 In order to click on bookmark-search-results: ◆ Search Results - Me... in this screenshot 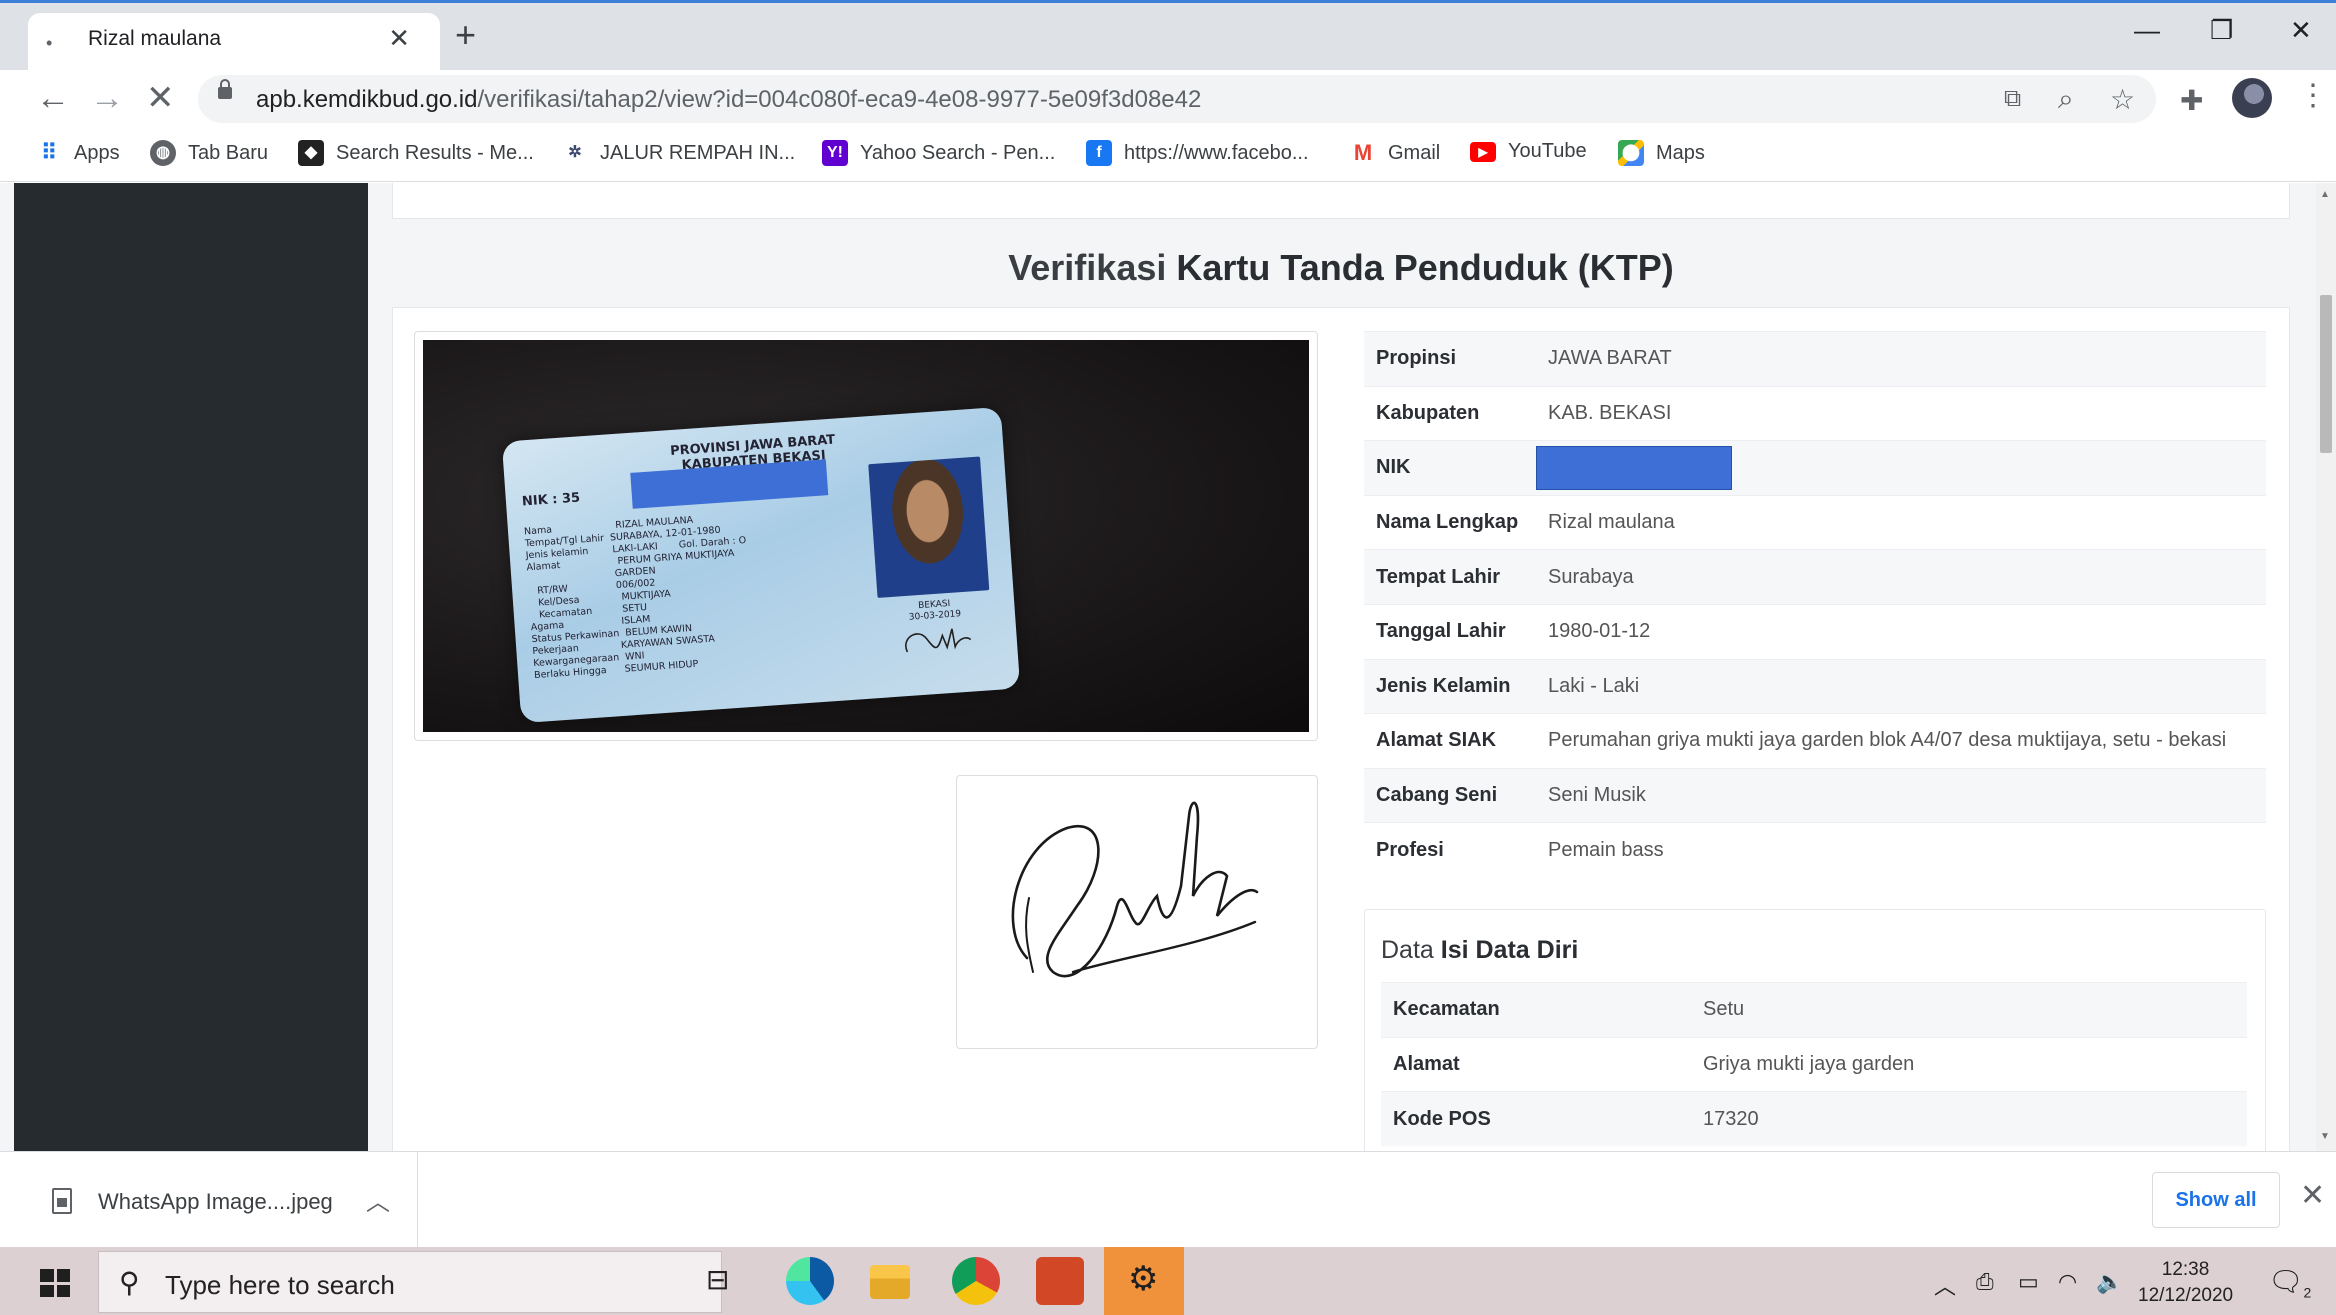, I will do `click(416, 153)`.